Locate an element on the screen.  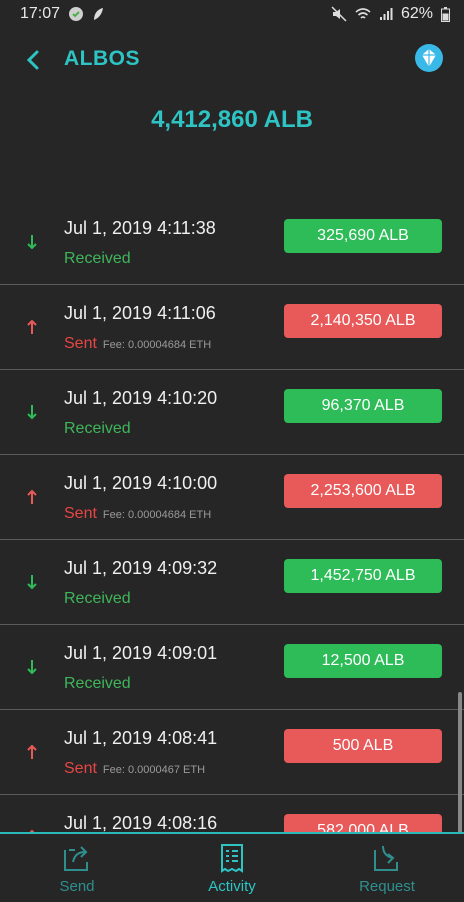
transaction-date: Jul 1, 2019 4:08:41 is located at coordinates (141, 738).